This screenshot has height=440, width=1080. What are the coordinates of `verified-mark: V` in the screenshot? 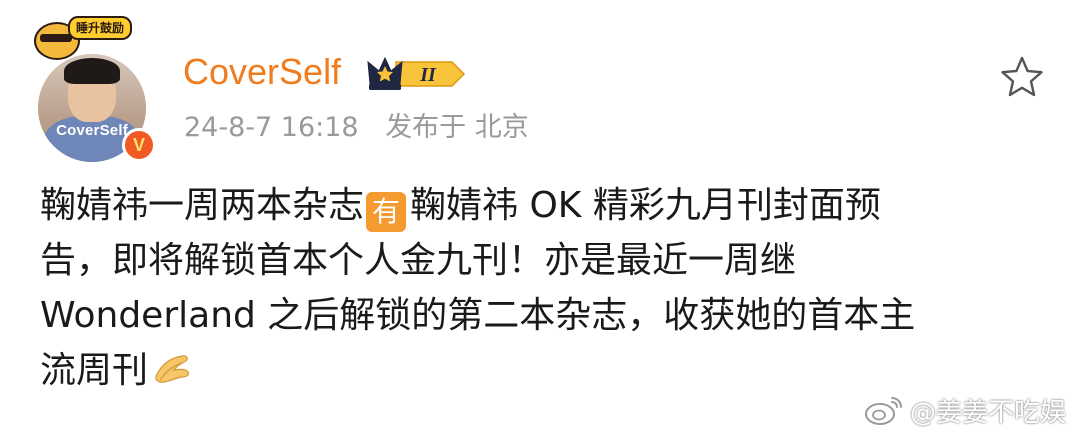 It's located at (138, 145).